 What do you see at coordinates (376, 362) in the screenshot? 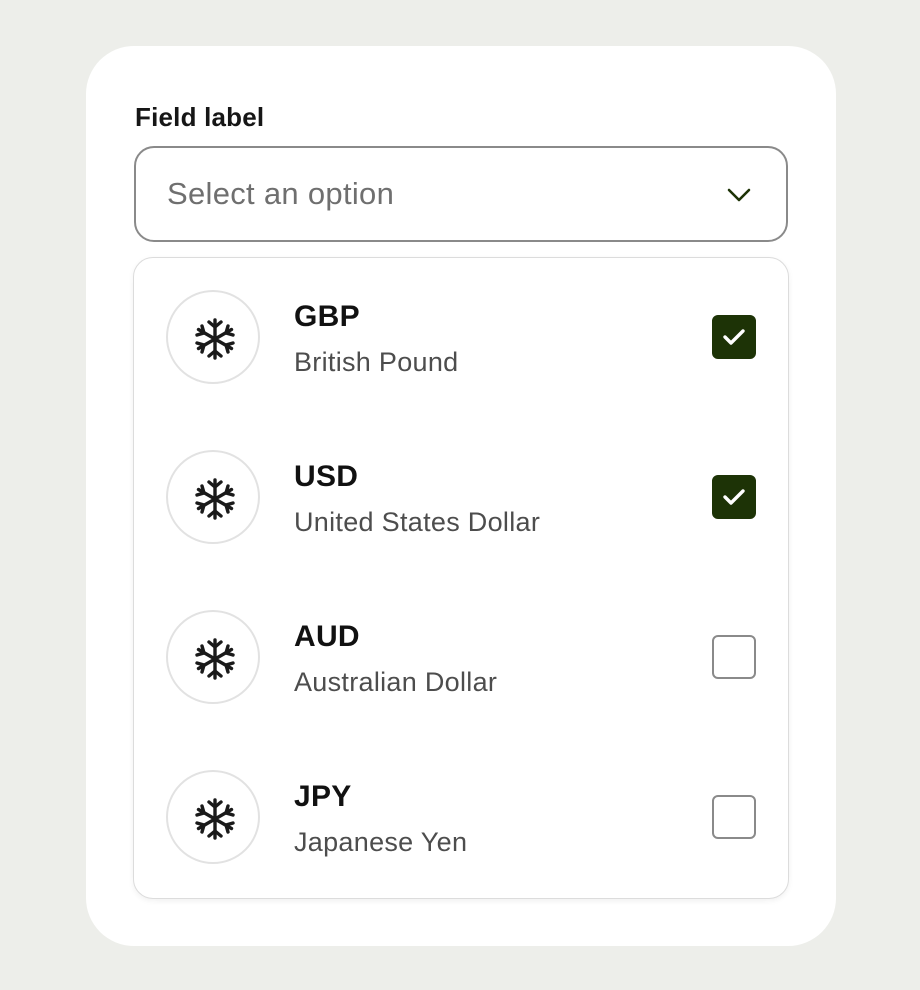
I see `option-name: British Pound` at bounding box center [376, 362].